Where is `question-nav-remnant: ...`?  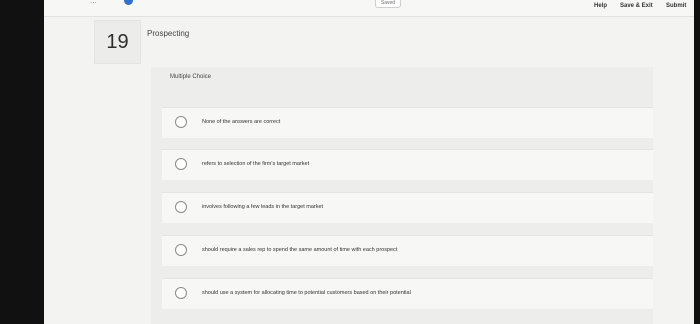 question-nav-remnant: ... is located at coordinates (93, 2).